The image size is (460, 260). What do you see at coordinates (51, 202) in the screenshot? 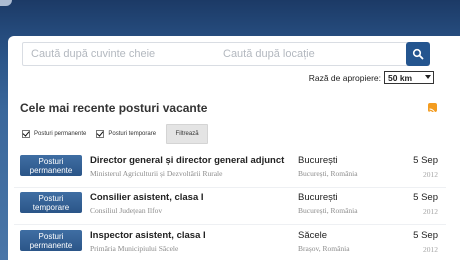
I see `job-type-badge: Posturi temporare` at bounding box center [51, 202].